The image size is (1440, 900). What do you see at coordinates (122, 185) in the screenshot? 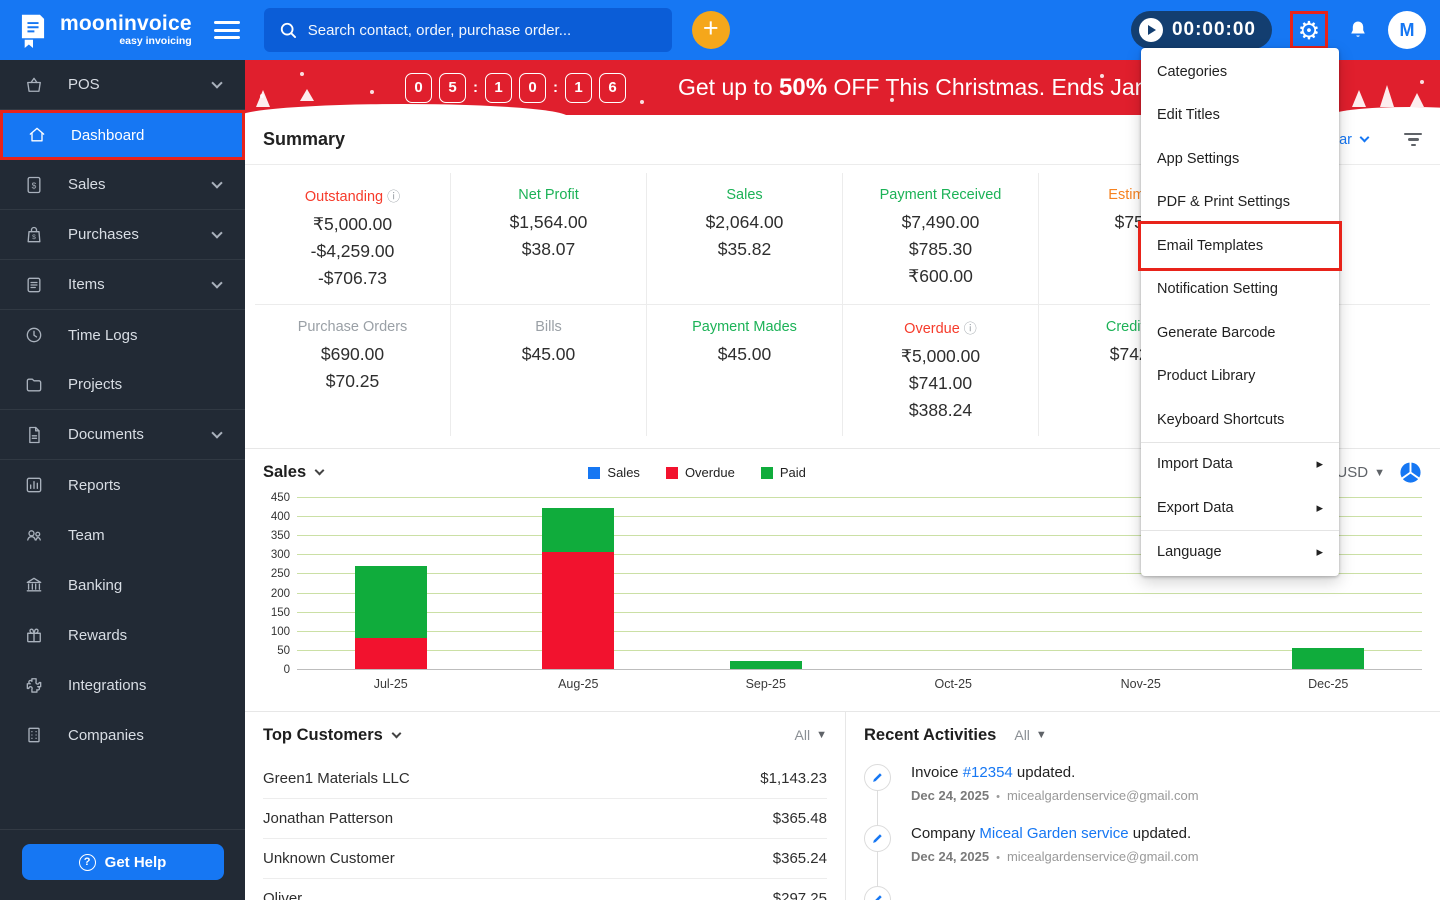
I see `sidebar-item-sales: $ Sales` at bounding box center [122, 185].